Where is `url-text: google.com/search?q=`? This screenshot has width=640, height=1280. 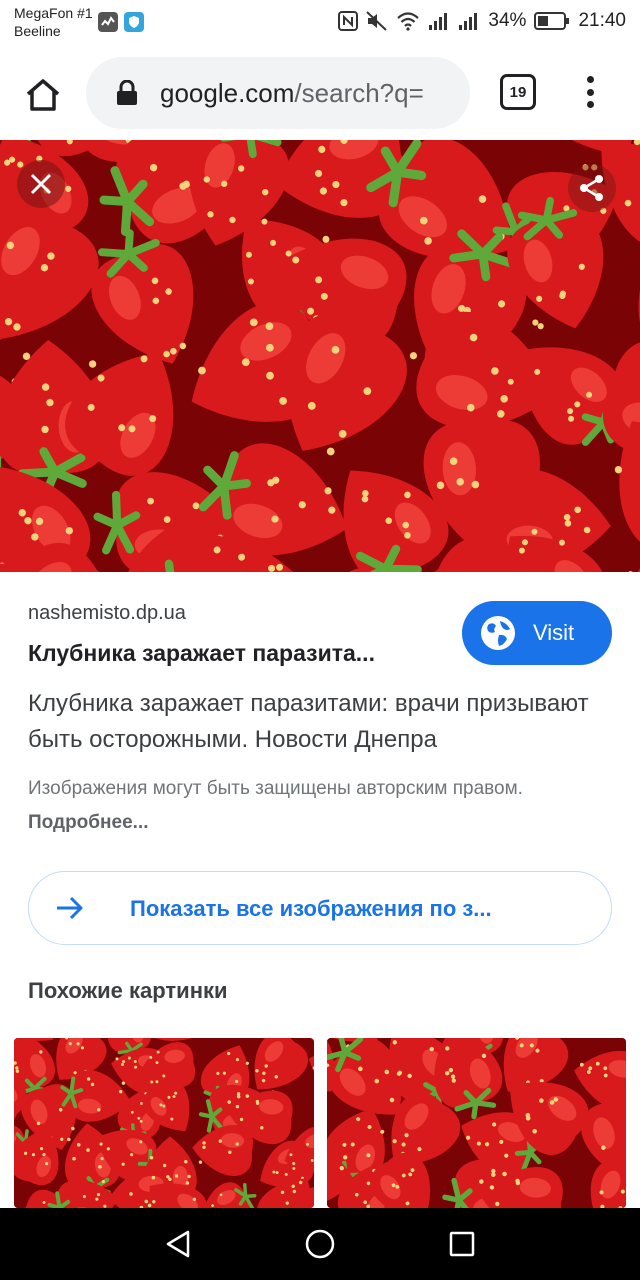
url-text: google.com/search?q= is located at coordinates (292, 93).